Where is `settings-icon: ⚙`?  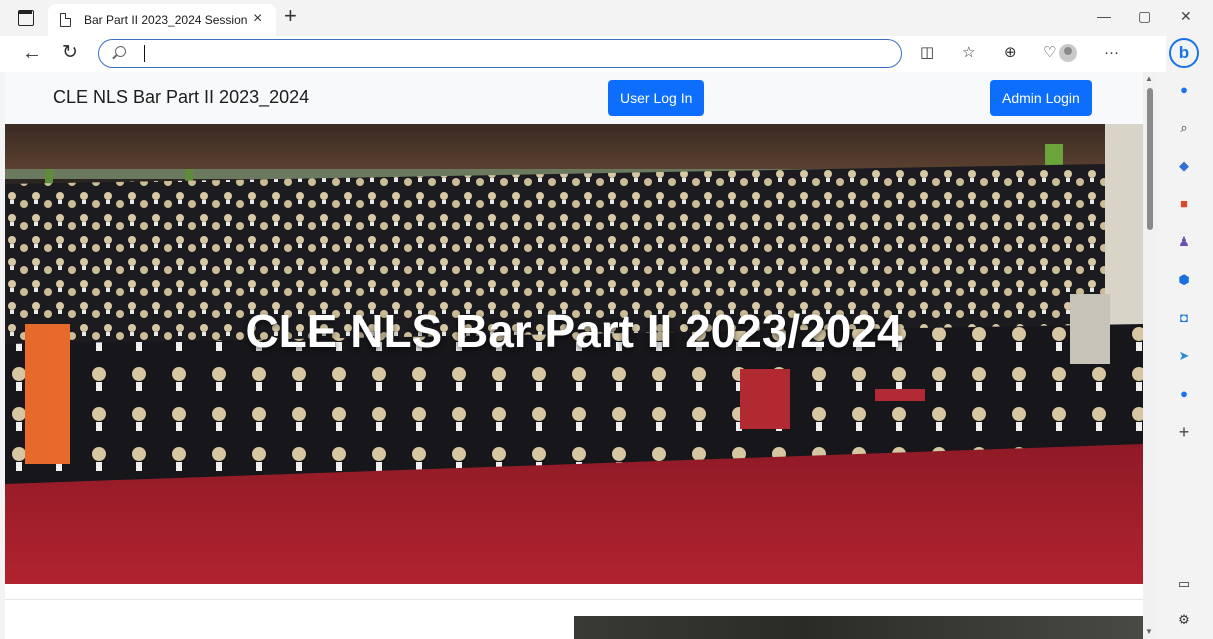 settings-icon: ⚙ is located at coordinates (1184, 620).